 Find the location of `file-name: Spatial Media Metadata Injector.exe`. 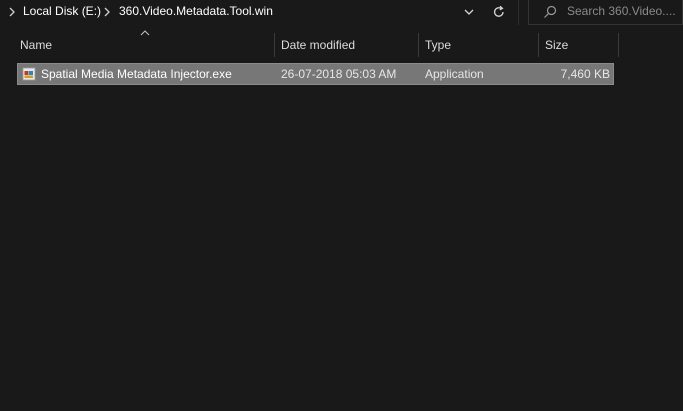

file-name: Spatial Media Metadata Injector.exe is located at coordinates (136, 74).